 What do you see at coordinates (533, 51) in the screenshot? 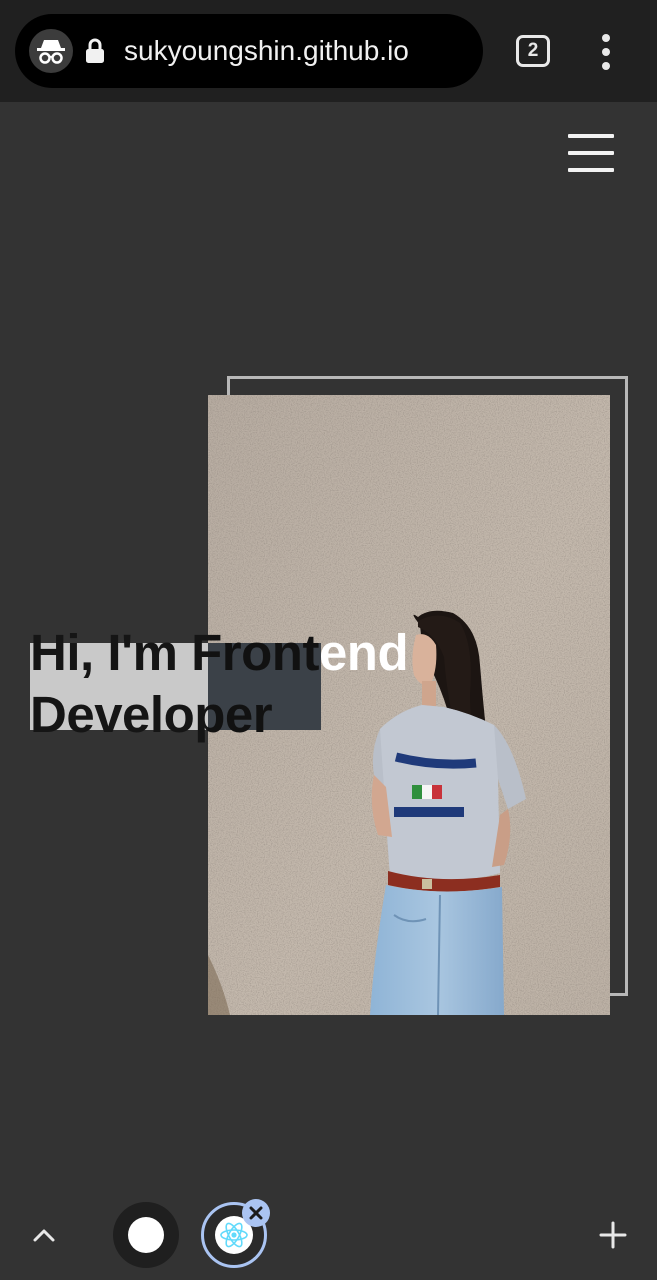
I see `tab-switcher-button: 2` at bounding box center [533, 51].